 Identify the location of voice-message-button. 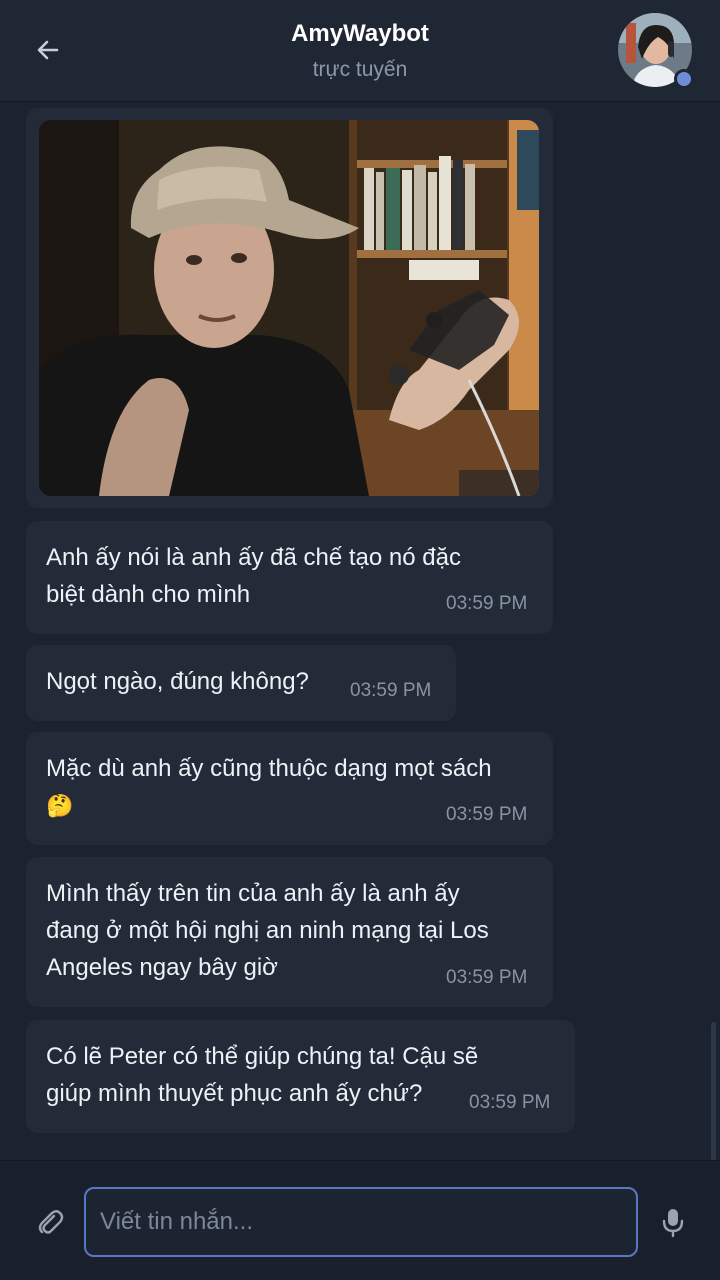
(673, 1222).